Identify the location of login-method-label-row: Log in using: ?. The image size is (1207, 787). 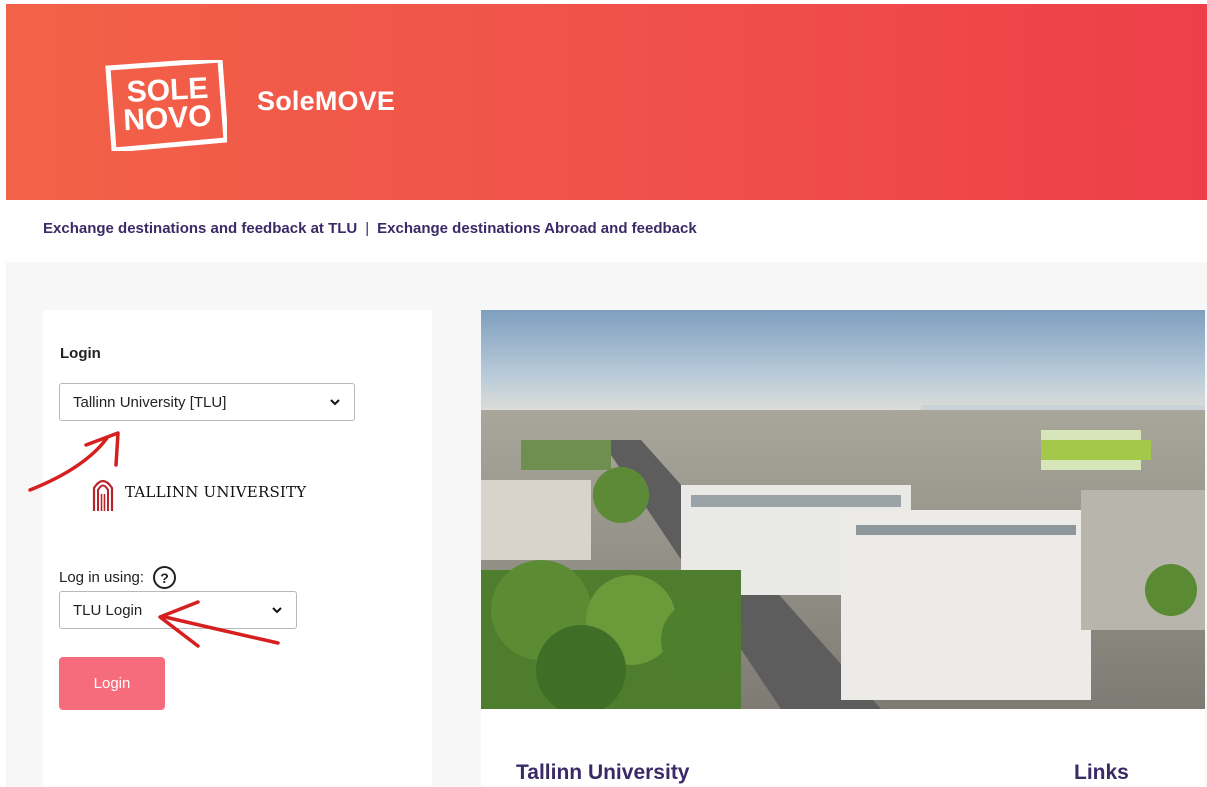
(118, 577).